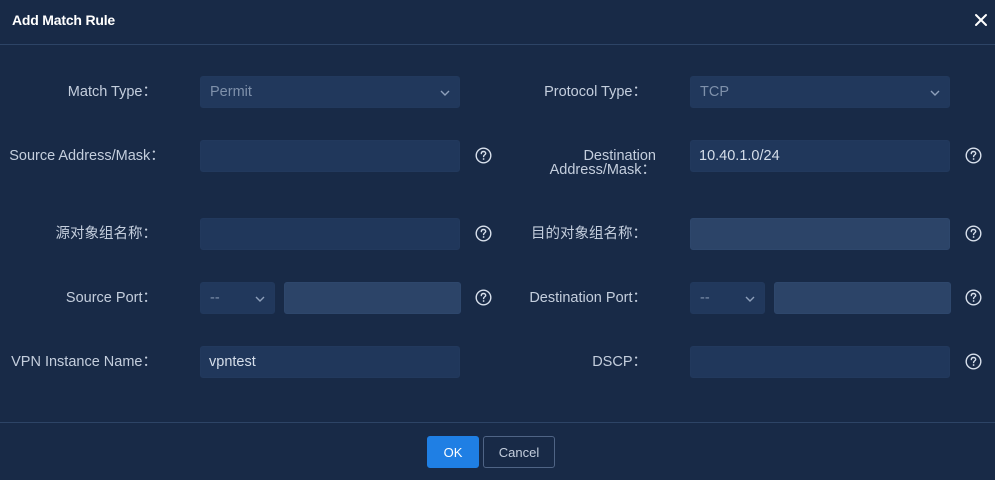 This screenshot has width=995, height=480. I want to click on destination-port-operator-value: --, so click(705, 298).